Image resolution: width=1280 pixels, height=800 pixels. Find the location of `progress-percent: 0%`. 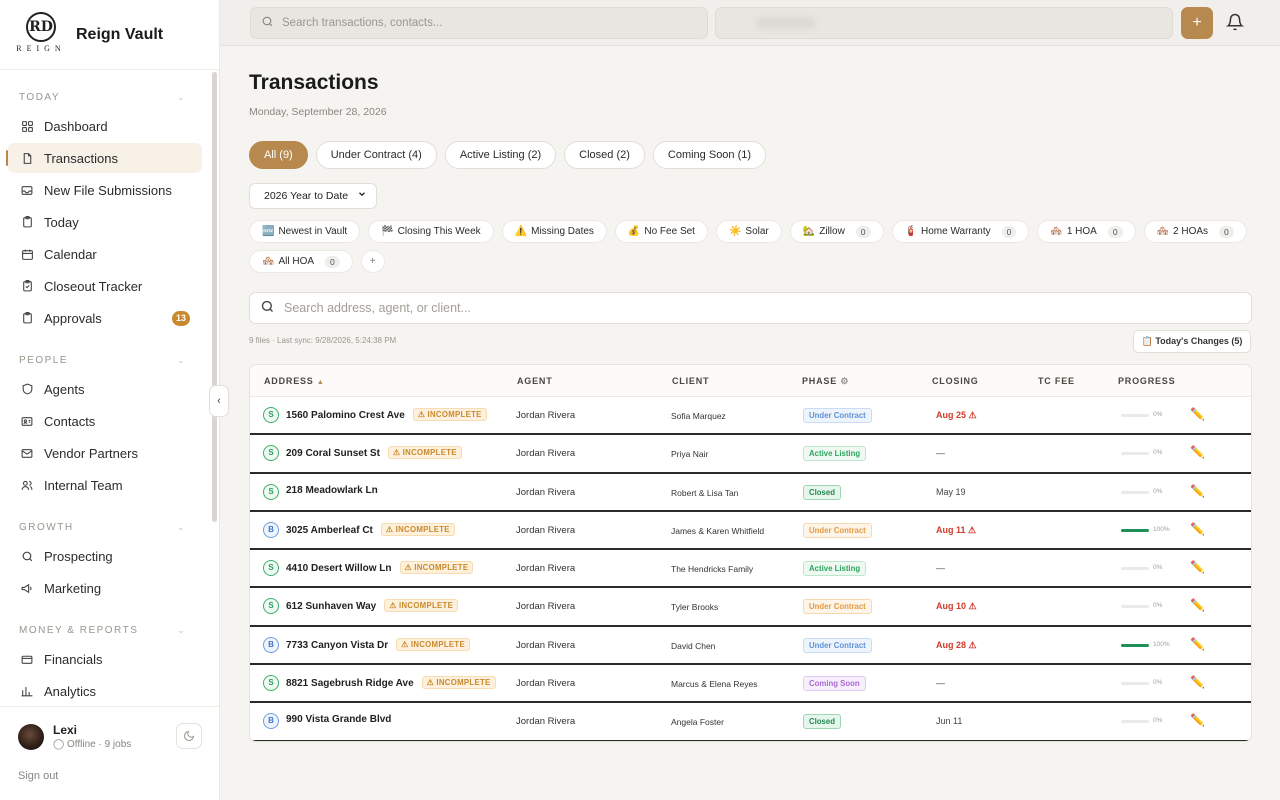

progress-percent: 0% is located at coordinates (1158, 683).